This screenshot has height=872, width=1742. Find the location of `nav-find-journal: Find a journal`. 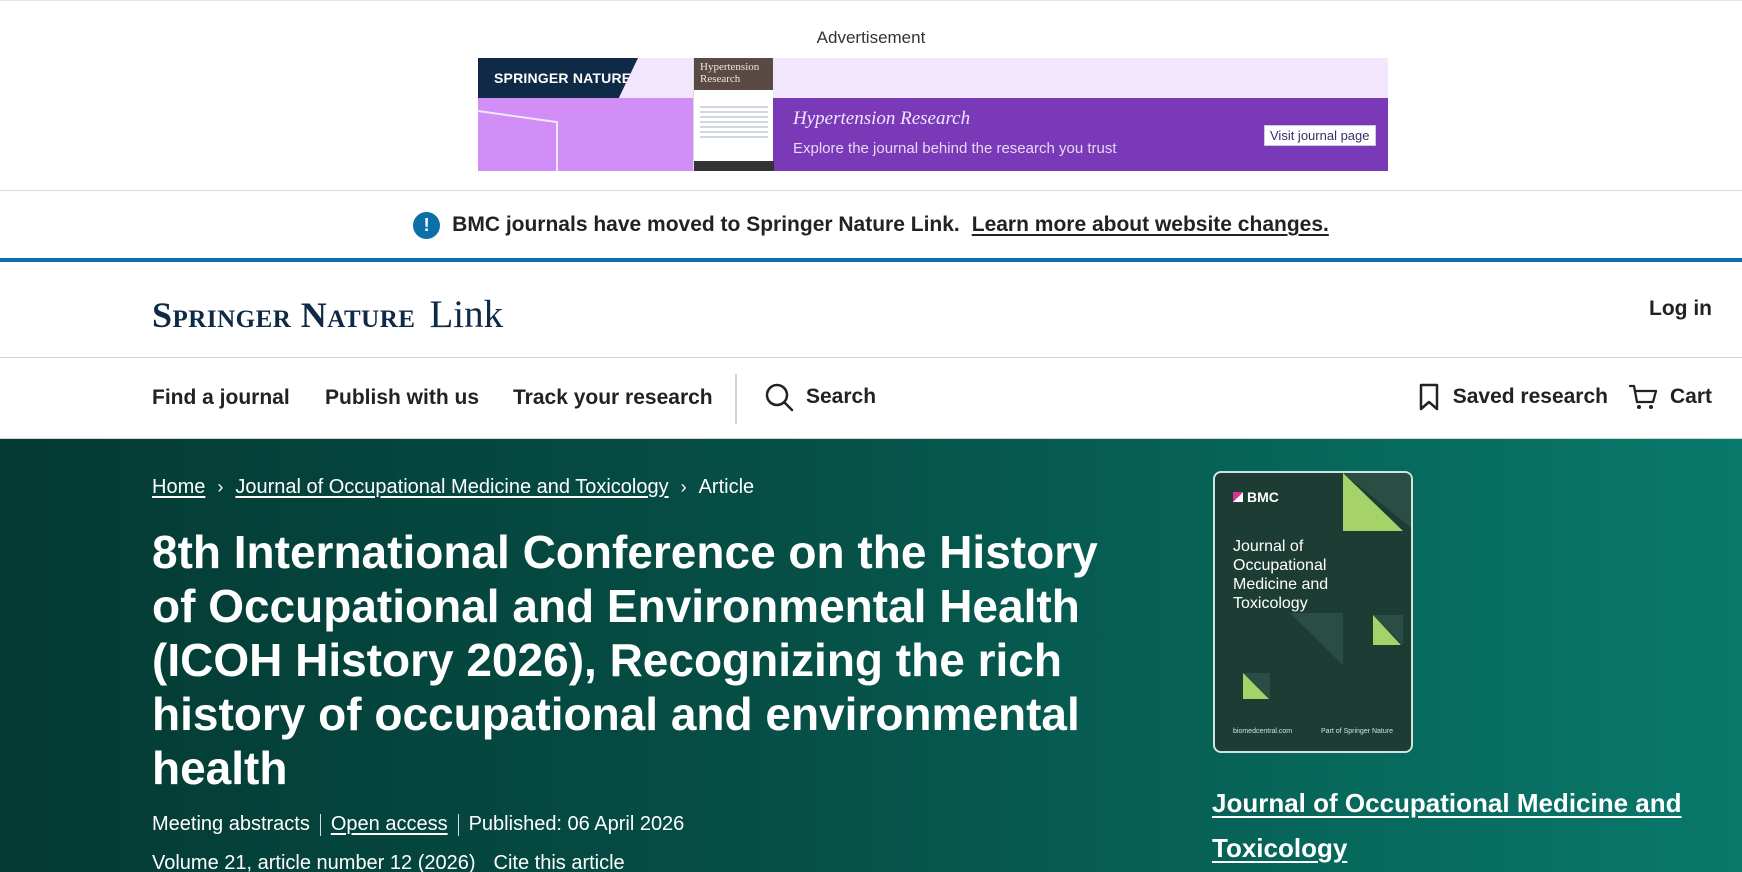

nav-find-journal: Find a journal is located at coordinates (221, 398).